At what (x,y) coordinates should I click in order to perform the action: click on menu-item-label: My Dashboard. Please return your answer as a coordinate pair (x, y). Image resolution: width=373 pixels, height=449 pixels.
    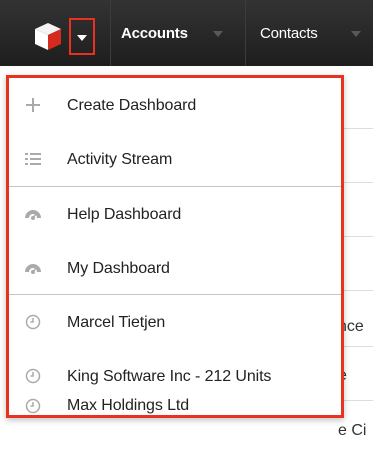
    Looking at the image, I should click on (118, 268).